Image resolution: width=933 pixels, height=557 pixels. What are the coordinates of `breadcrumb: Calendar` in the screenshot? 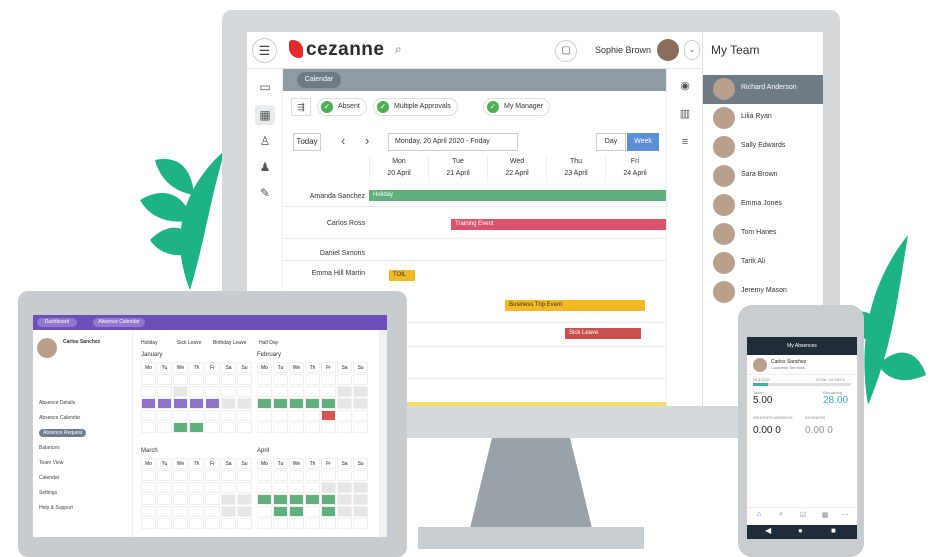 It's located at (319, 80).